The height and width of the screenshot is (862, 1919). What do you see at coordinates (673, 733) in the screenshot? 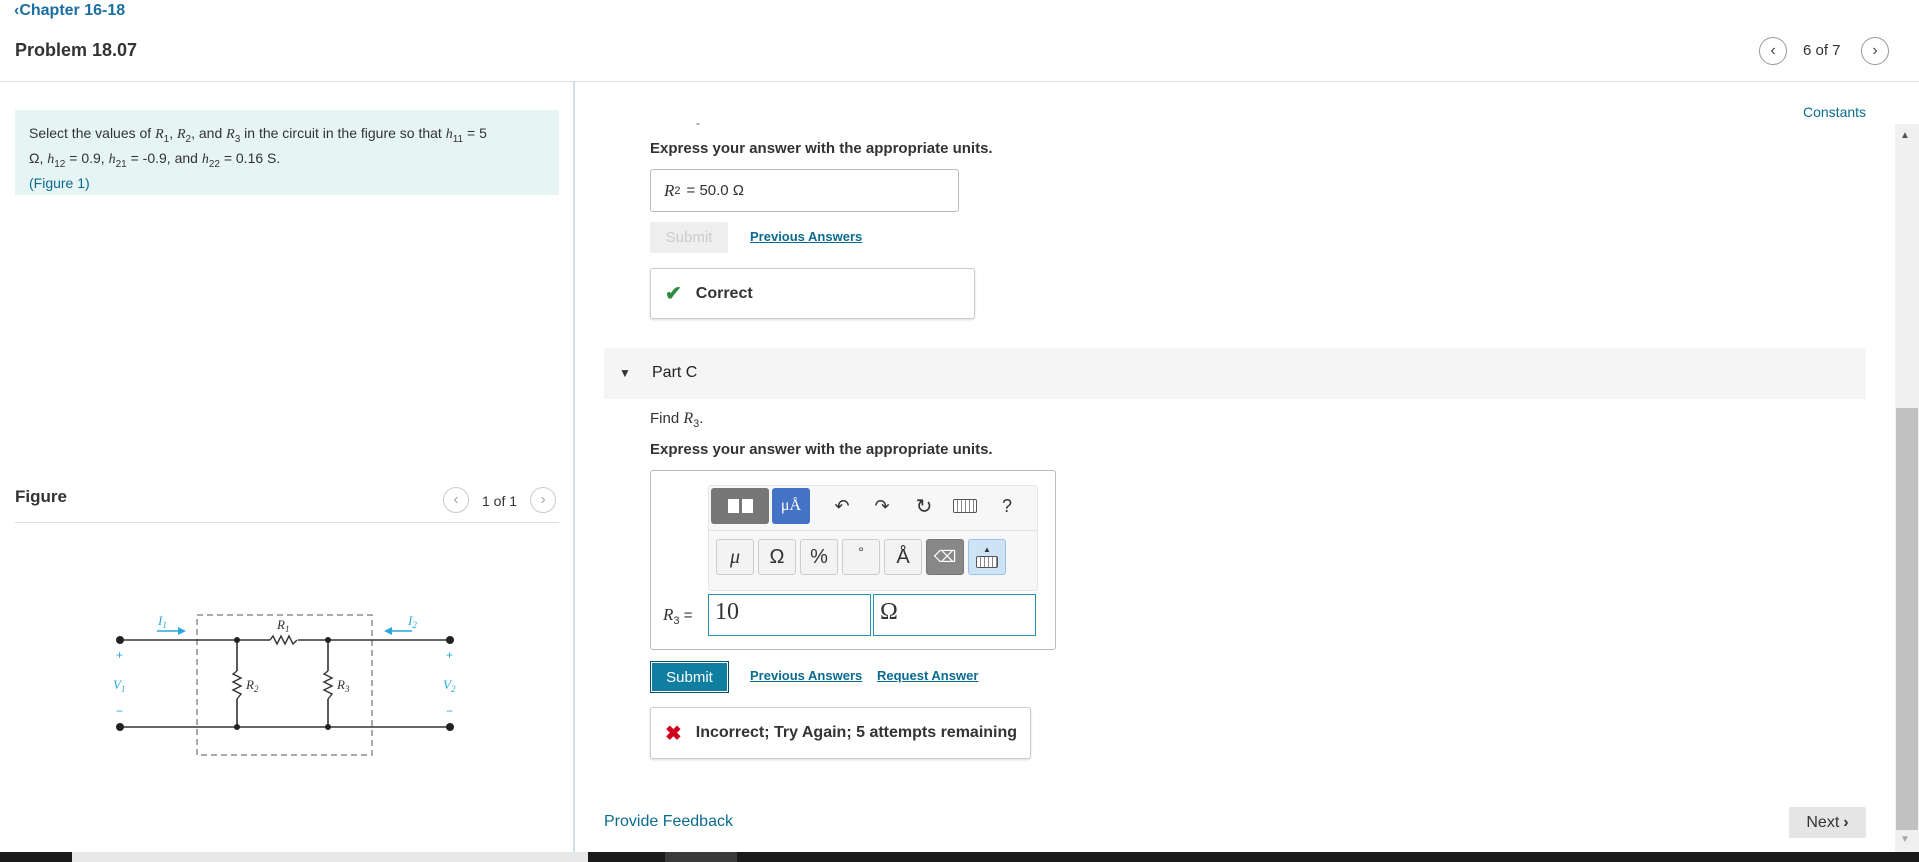
I see `x-mark-icon: ✖` at bounding box center [673, 733].